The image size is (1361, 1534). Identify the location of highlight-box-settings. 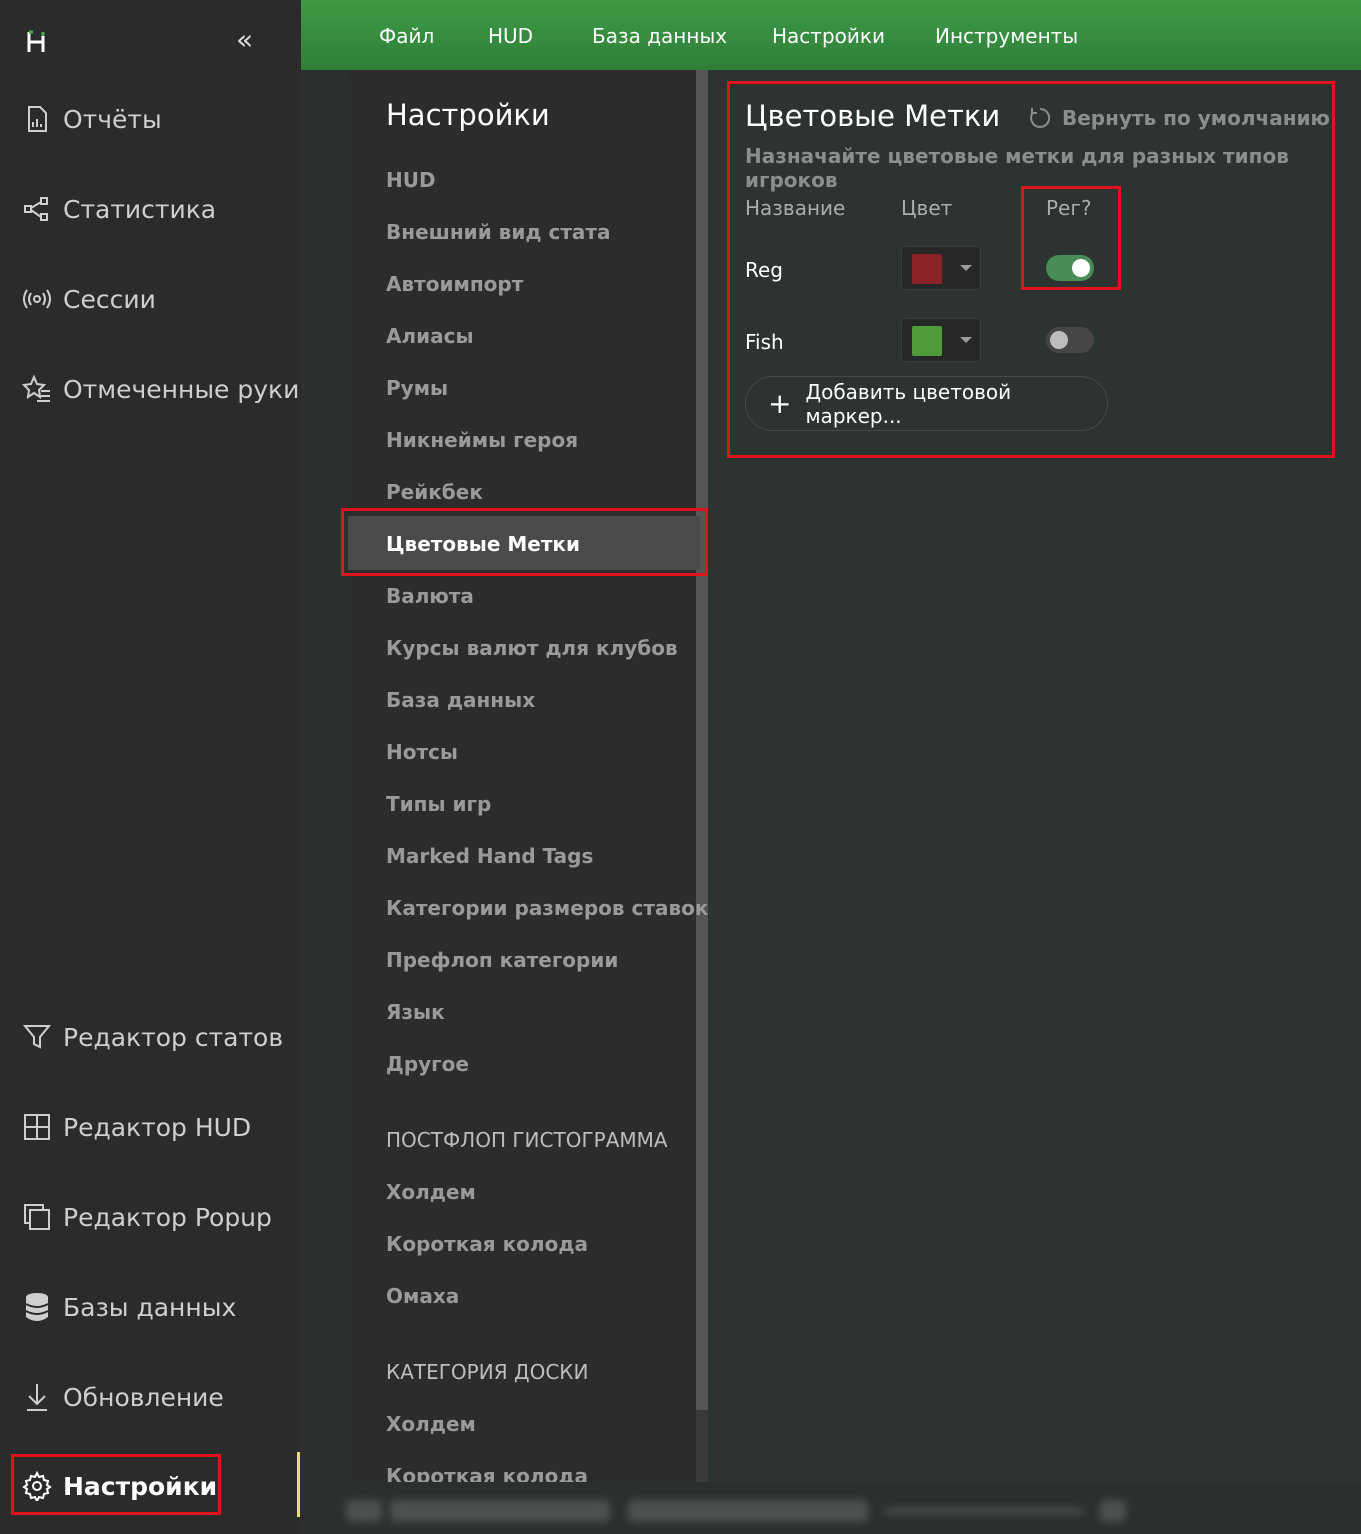
(116, 1484).